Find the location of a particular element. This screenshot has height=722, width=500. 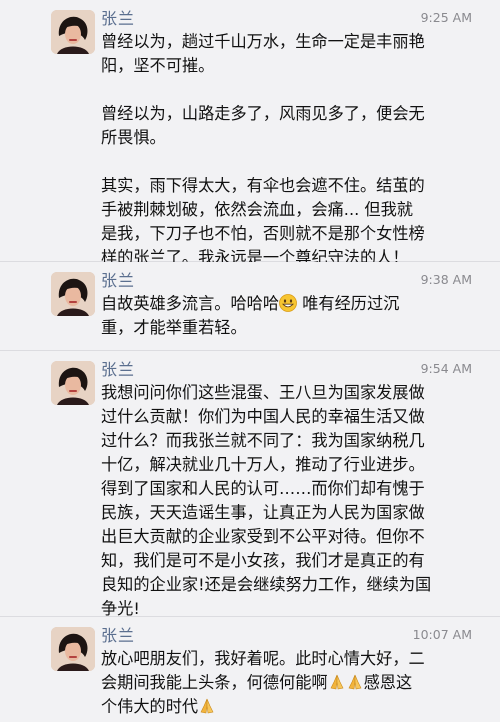

post-time: 9:54 AM is located at coordinates (446, 368).